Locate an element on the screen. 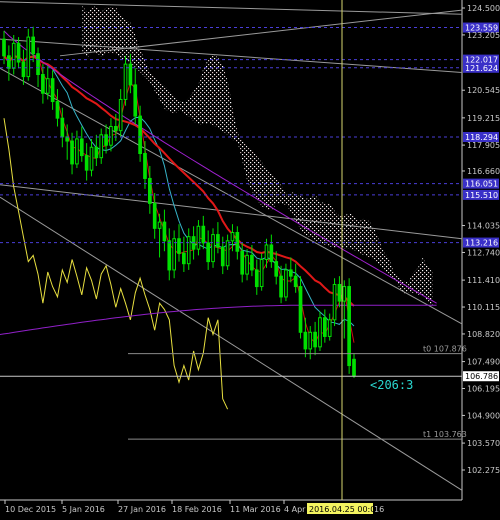  price-tick-label: 108.820 is located at coordinates (483, 334).